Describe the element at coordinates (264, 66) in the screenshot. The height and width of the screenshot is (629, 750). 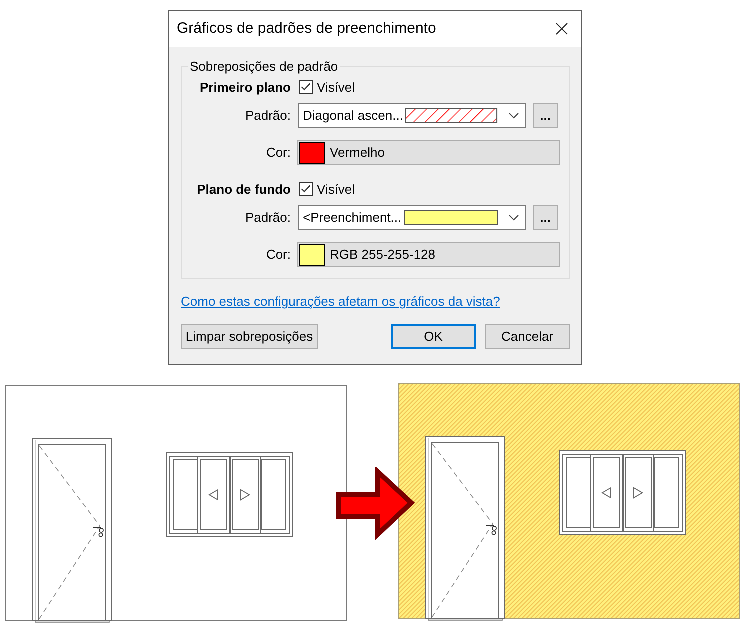
I see `group-title: Sobreposições de padrão` at that location.